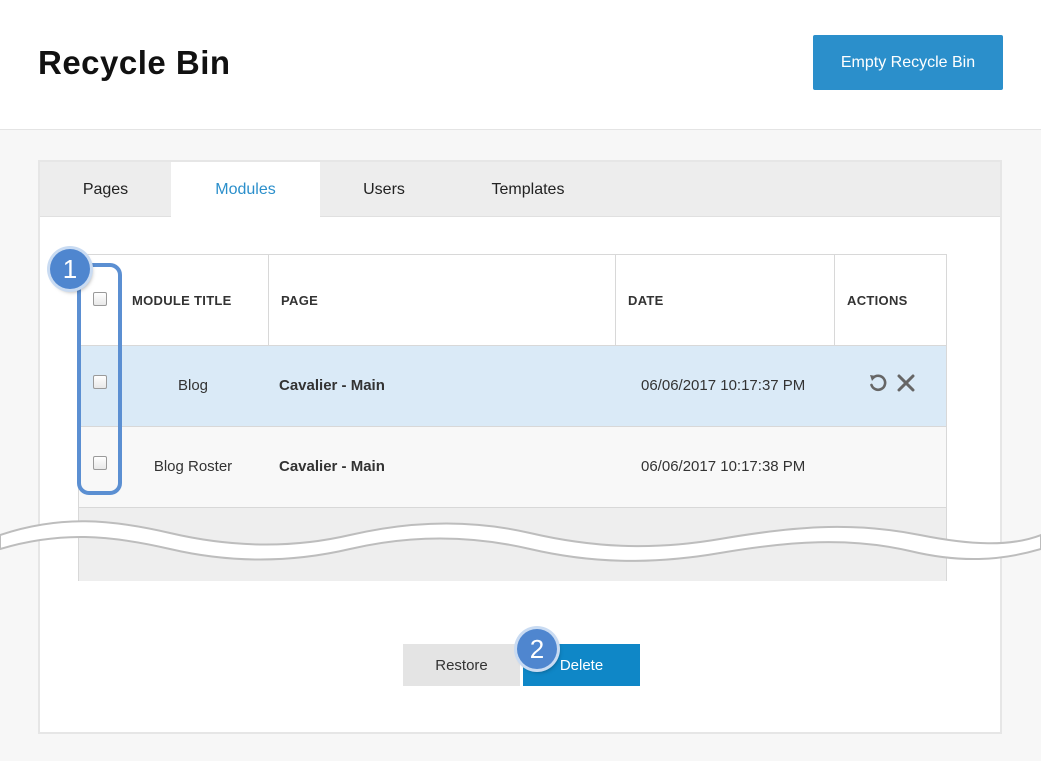 This screenshot has height=761, width=1041. Describe the element at coordinates (723, 466) in the screenshot. I see `date-cell: 06/06/2017 10:17:38 PM` at that location.